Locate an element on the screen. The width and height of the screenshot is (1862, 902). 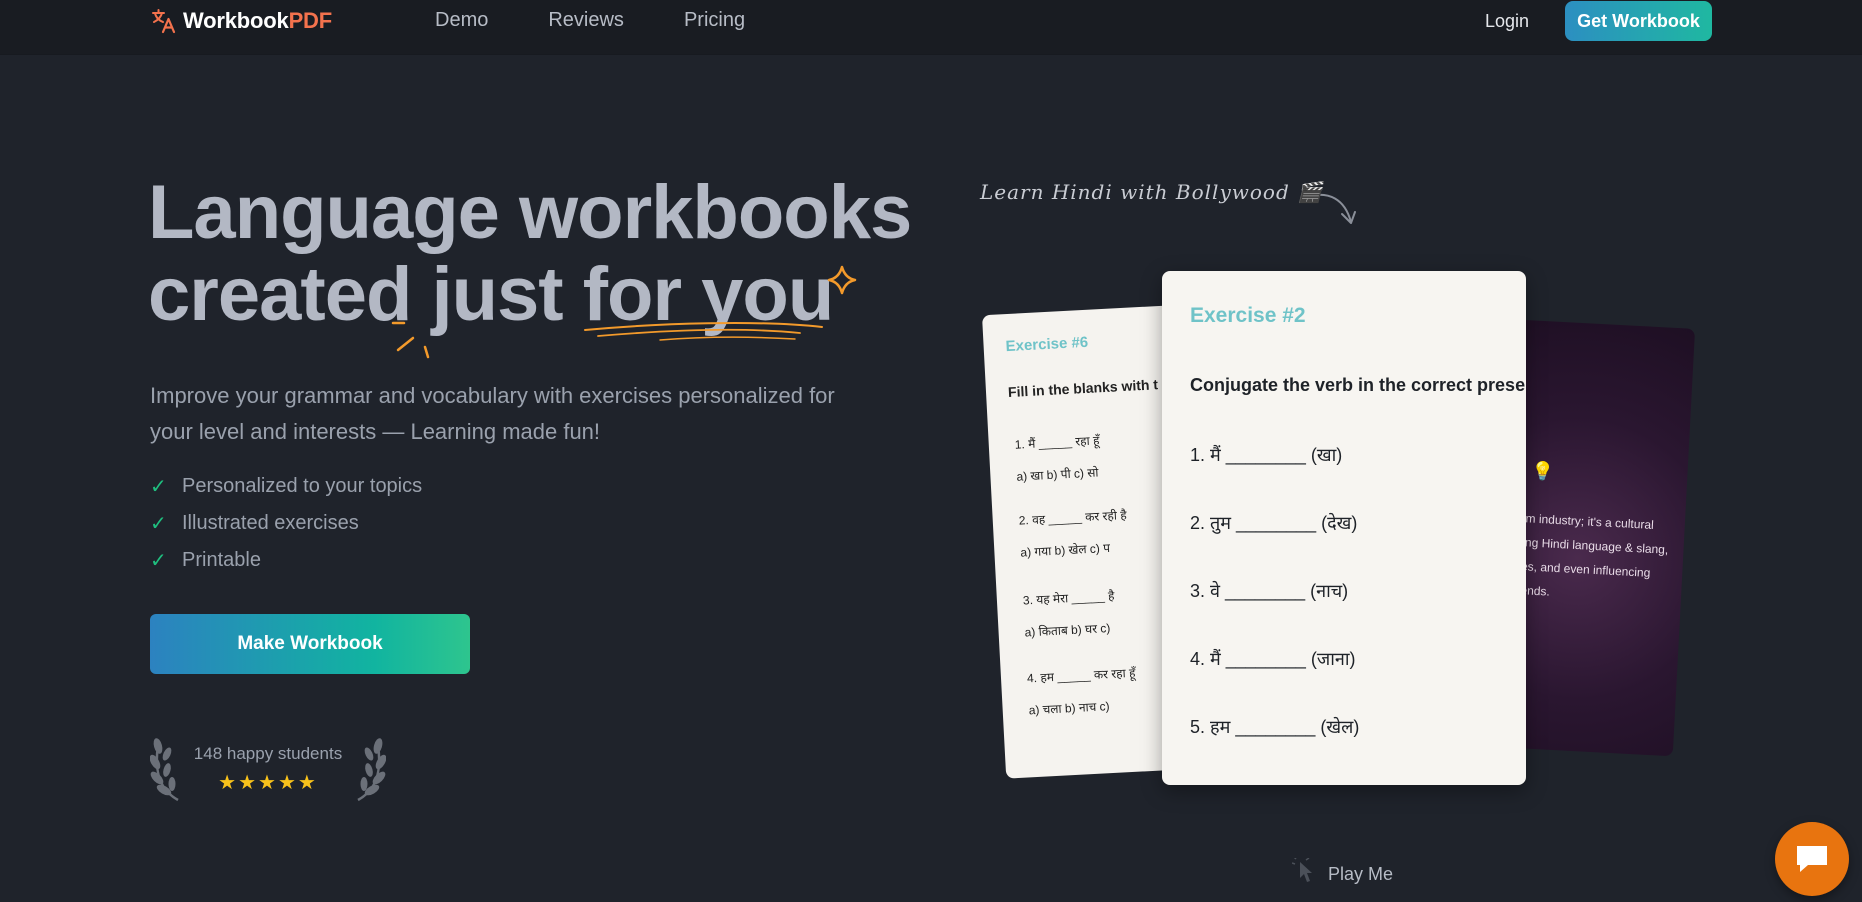
happy-students-badge: 148 happy students ★★★★★ is located at coordinates (268, 768).